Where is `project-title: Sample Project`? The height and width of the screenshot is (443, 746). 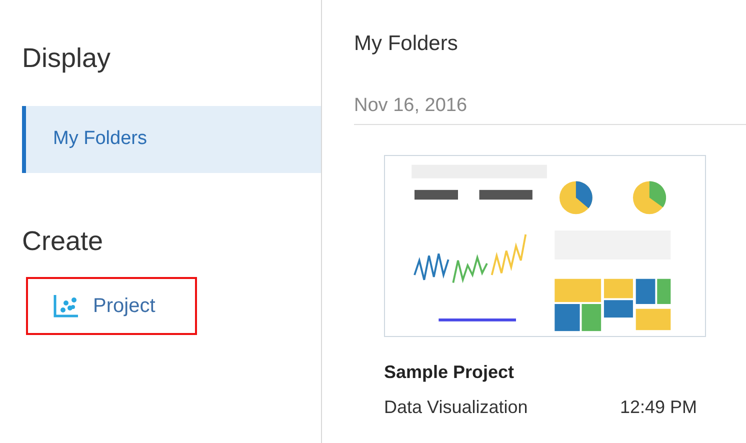
project-title: Sample Project is located at coordinates (450, 372).